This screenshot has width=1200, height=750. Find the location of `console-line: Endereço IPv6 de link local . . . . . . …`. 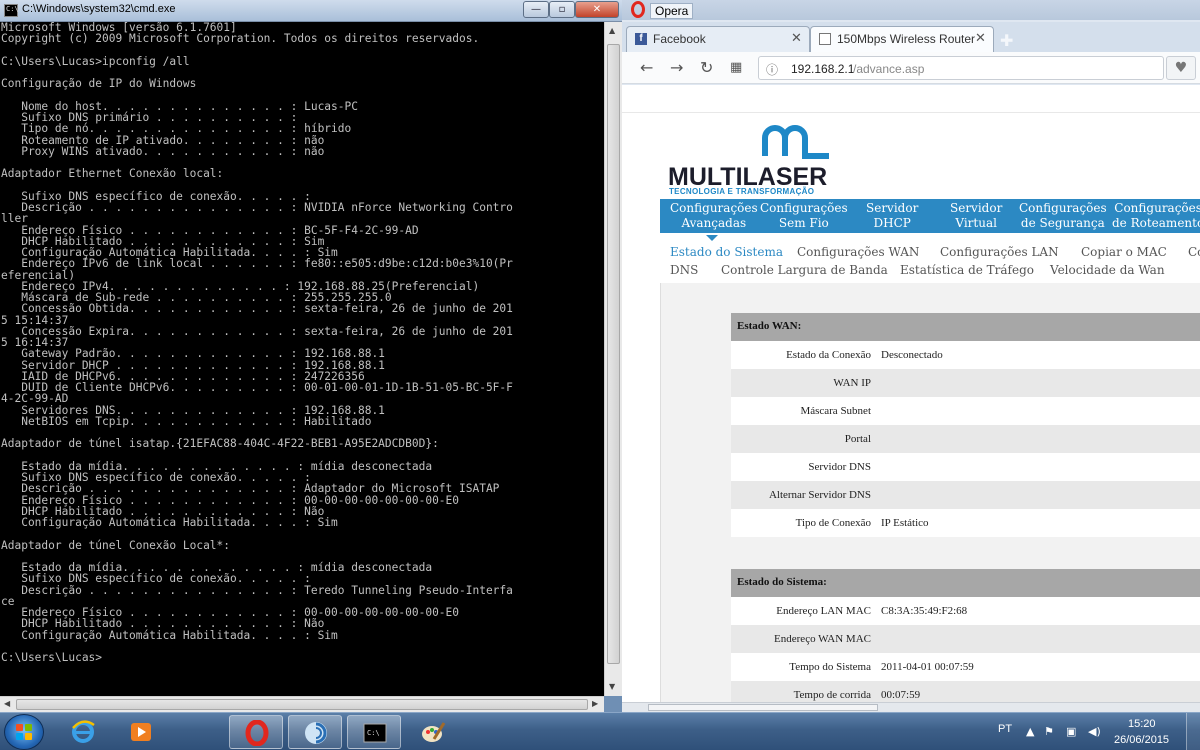

console-line: Endereço IPv6 de link local . . . . . . … is located at coordinates (257, 264).